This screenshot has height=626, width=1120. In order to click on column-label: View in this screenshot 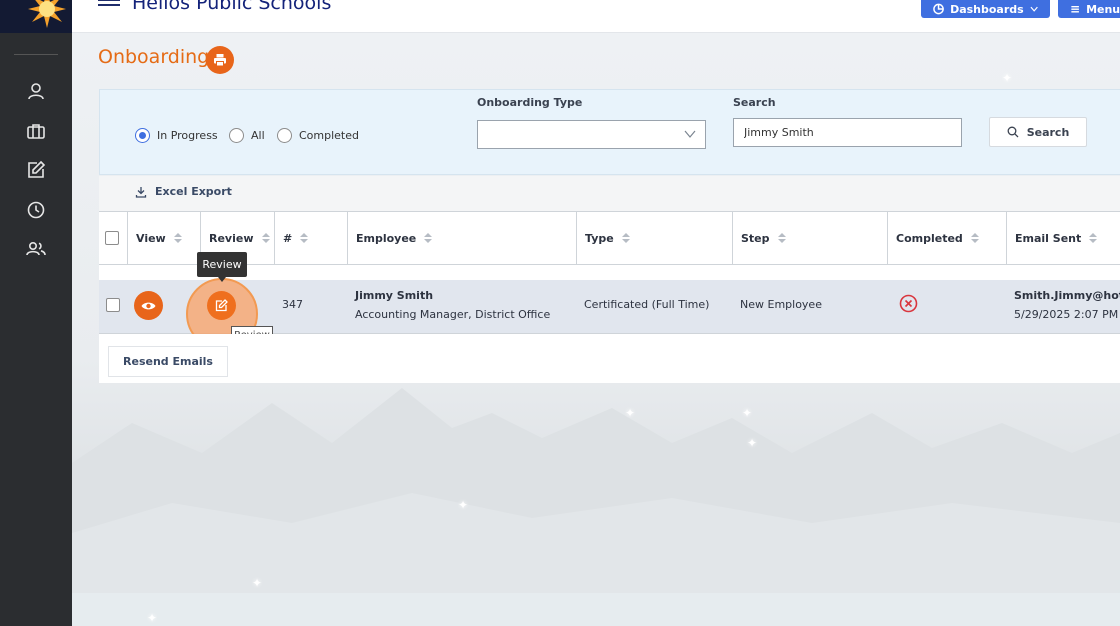, I will do `click(151, 238)`.